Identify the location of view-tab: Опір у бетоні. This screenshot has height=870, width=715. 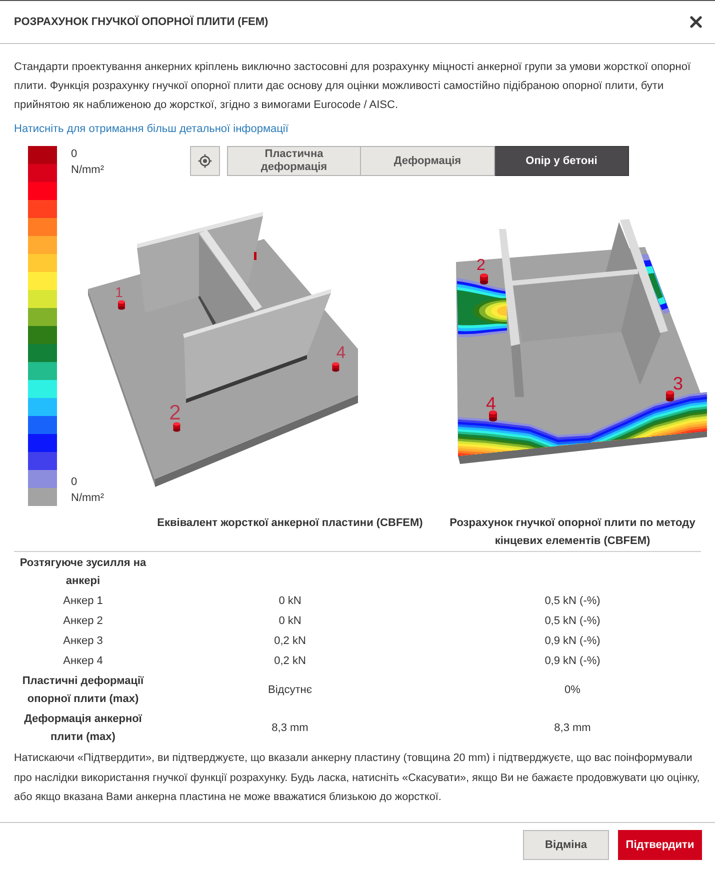
(562, 161).